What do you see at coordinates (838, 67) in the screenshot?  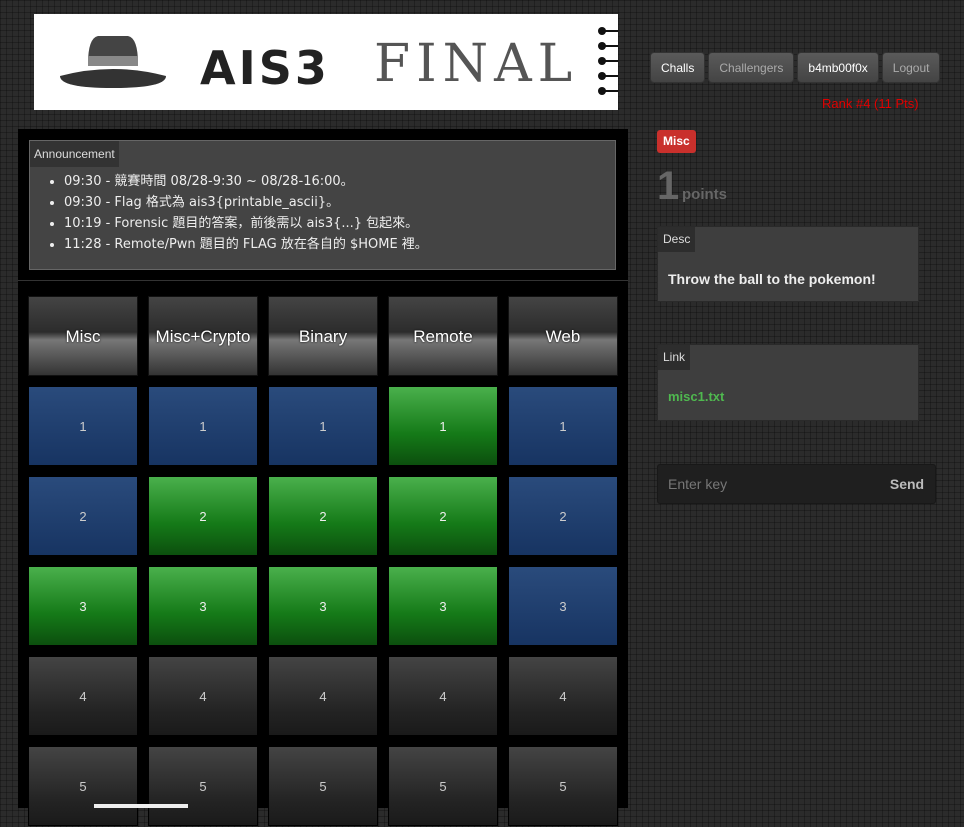 I see `nav-user-button: b4mb00f0x` at bounding box center [838, 67].